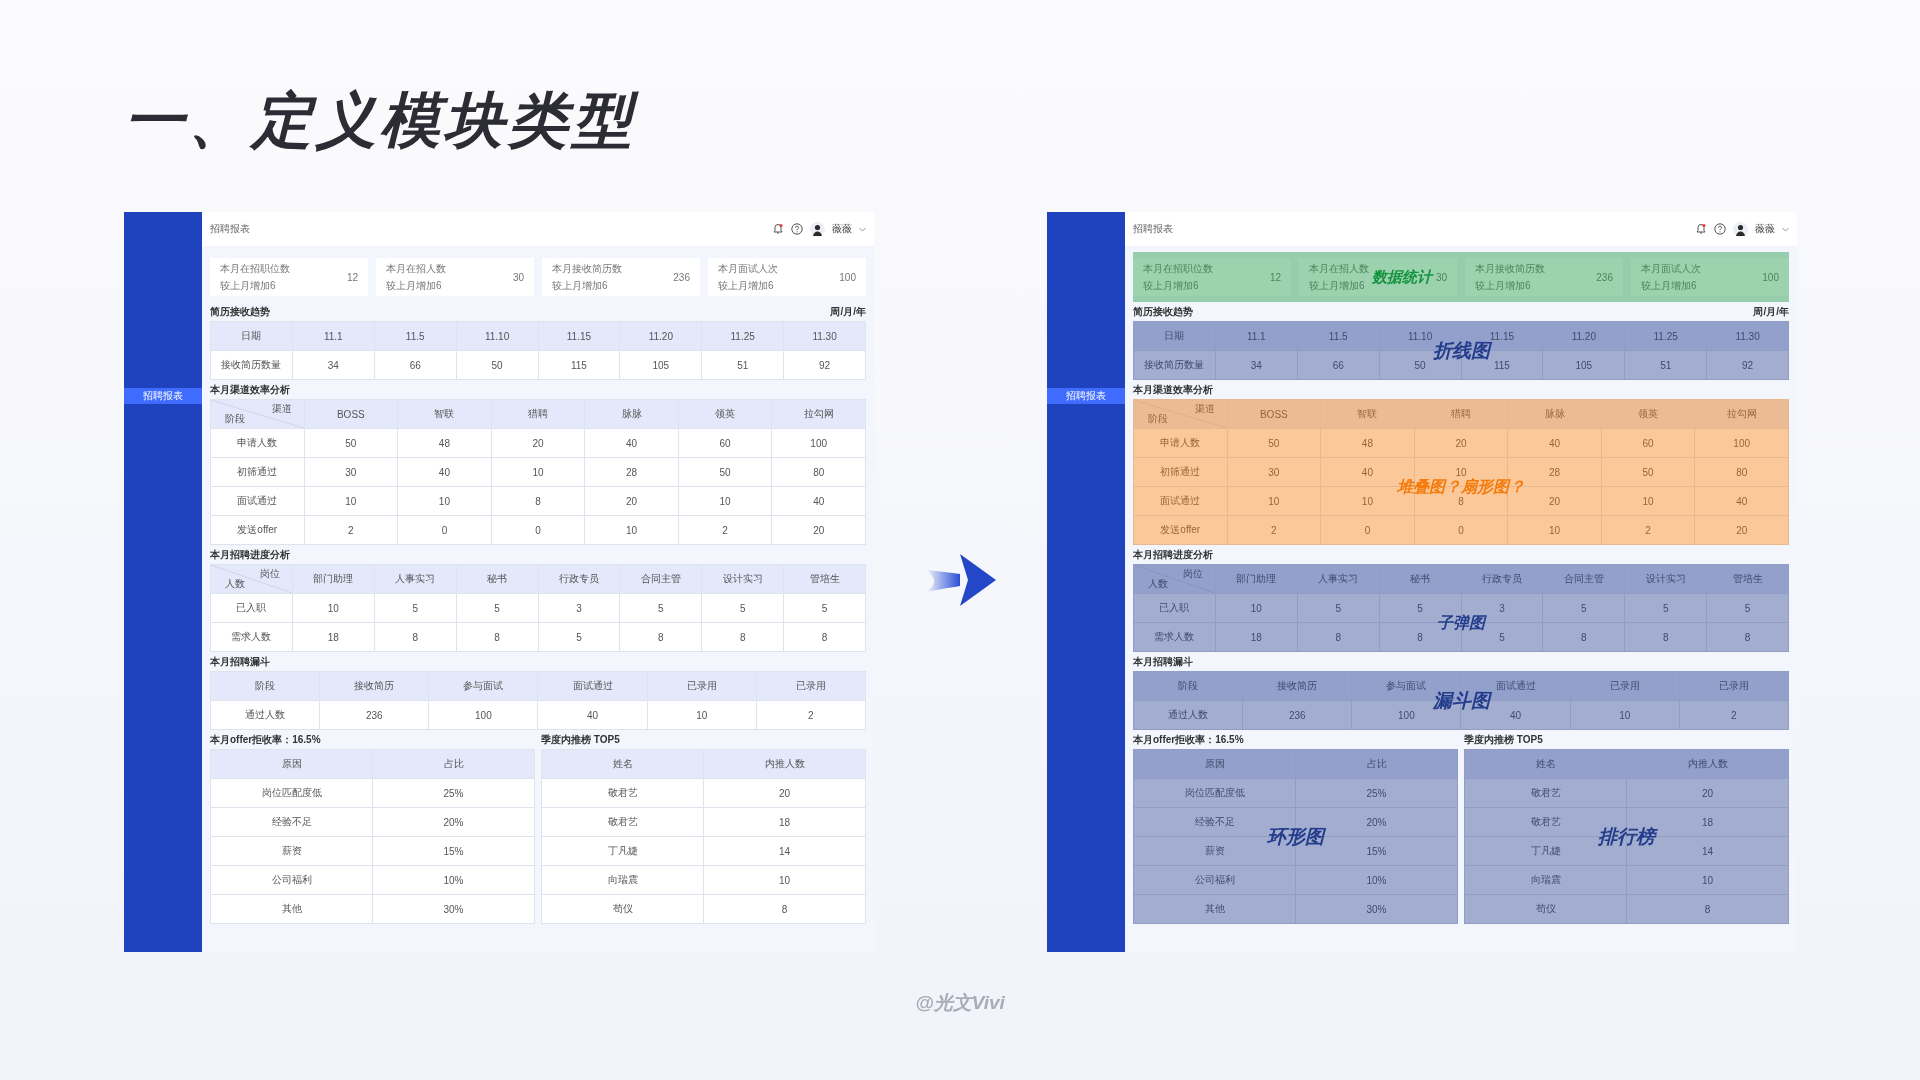 This screenshot has height=1080, width=1920. Describe the element at coordinates (784, 764) in the screenshot. I see `column-header: 内推人数` at that location.